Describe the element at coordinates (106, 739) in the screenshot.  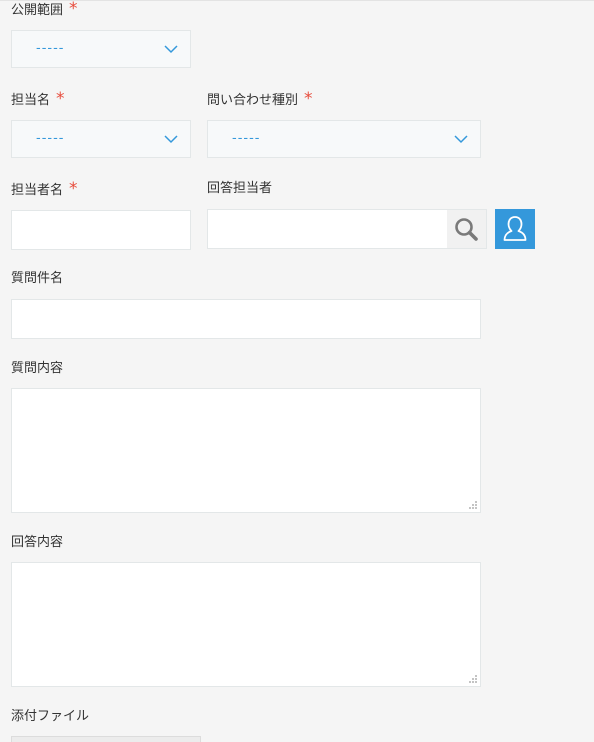
I see `attachment-dropzone` at that location.